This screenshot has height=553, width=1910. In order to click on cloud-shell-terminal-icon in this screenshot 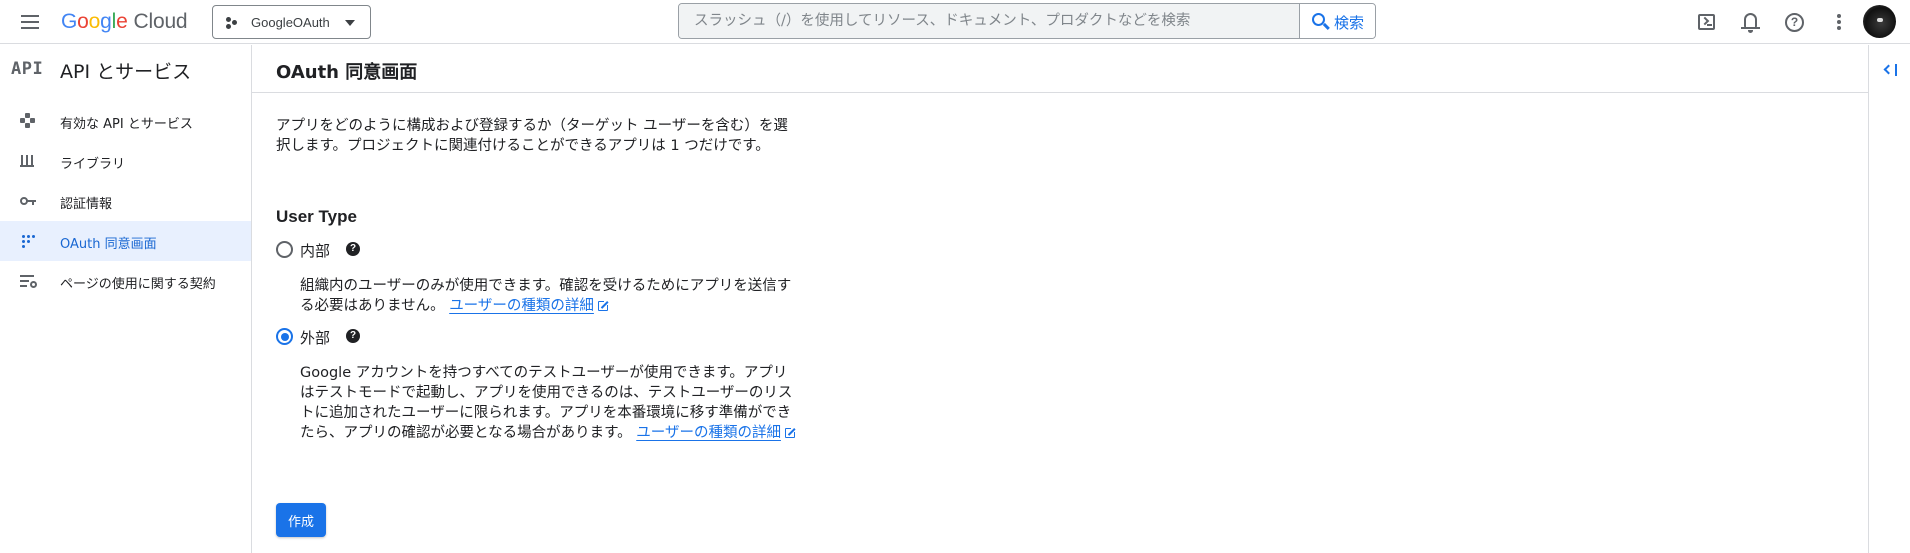, I will do `click(1706, 22)`.